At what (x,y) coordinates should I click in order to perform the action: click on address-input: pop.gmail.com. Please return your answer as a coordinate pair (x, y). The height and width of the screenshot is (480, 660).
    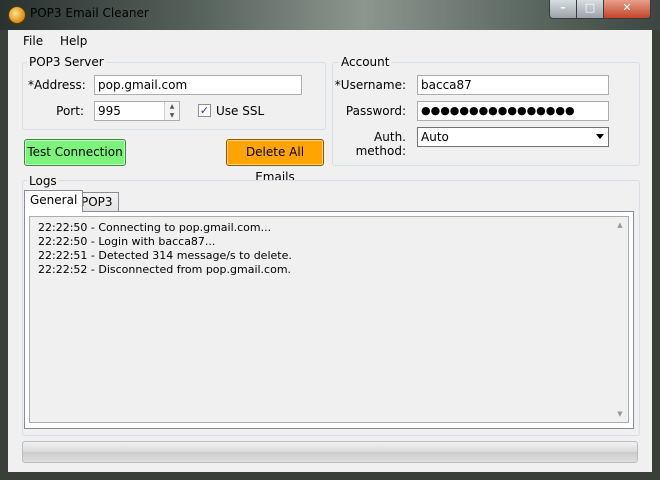
    Looking at the image, I should click on (198, 85).